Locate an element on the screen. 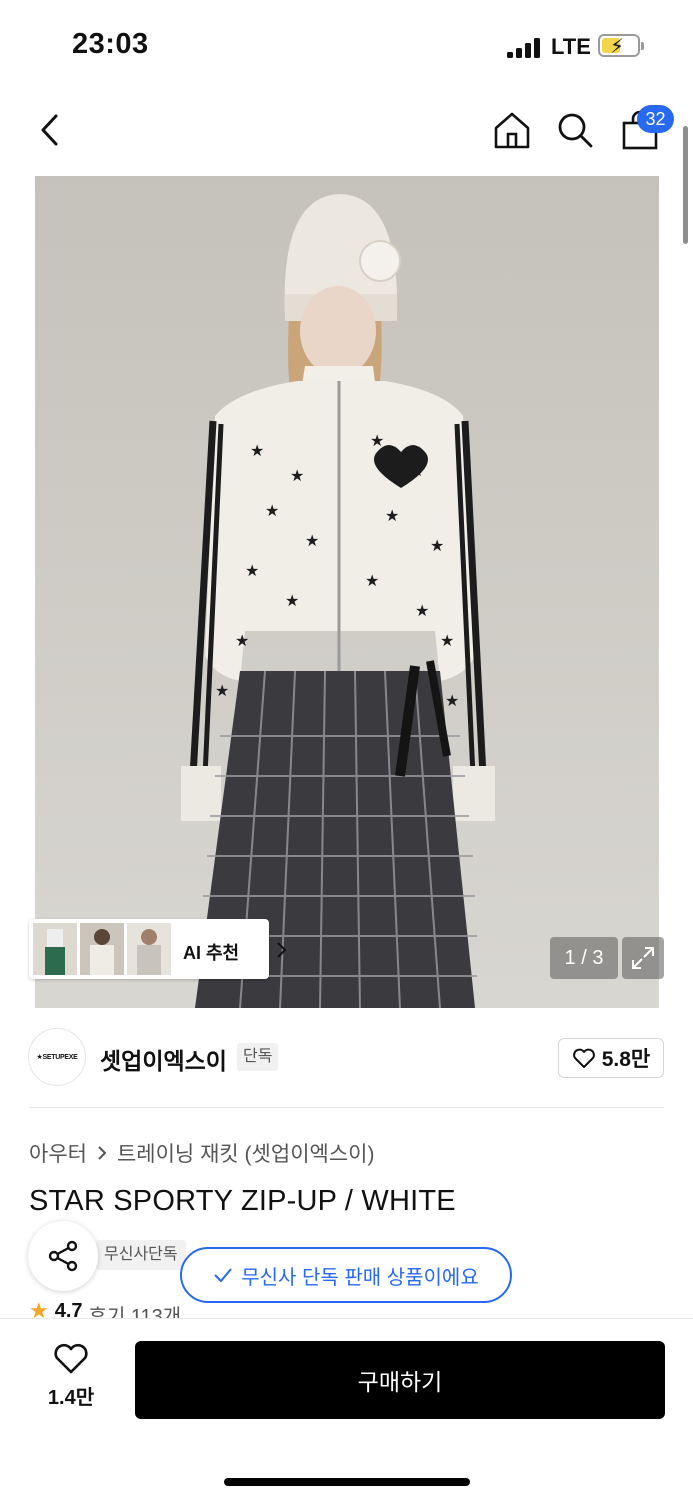 The image size is (693, 1500). battery-icon: ⚡ is located at coordinates (621, 46).